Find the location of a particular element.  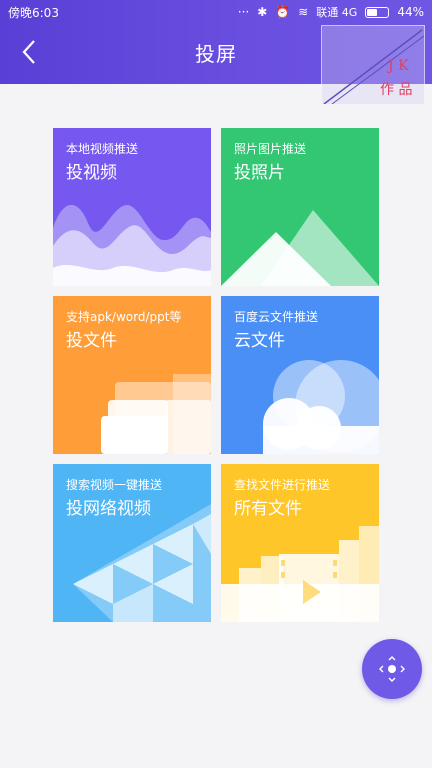

tile-title: 投视频 is located at coordinates (91, 173).